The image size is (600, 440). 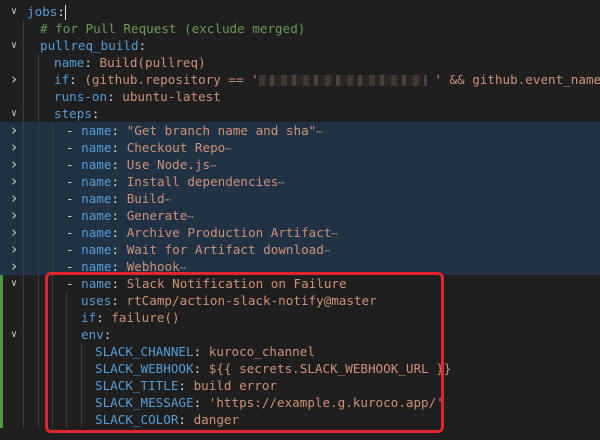 What do you see at coordinates (145, 198) in the screenshot?
I see `code-token: Build` at bounding box center [145, 198].